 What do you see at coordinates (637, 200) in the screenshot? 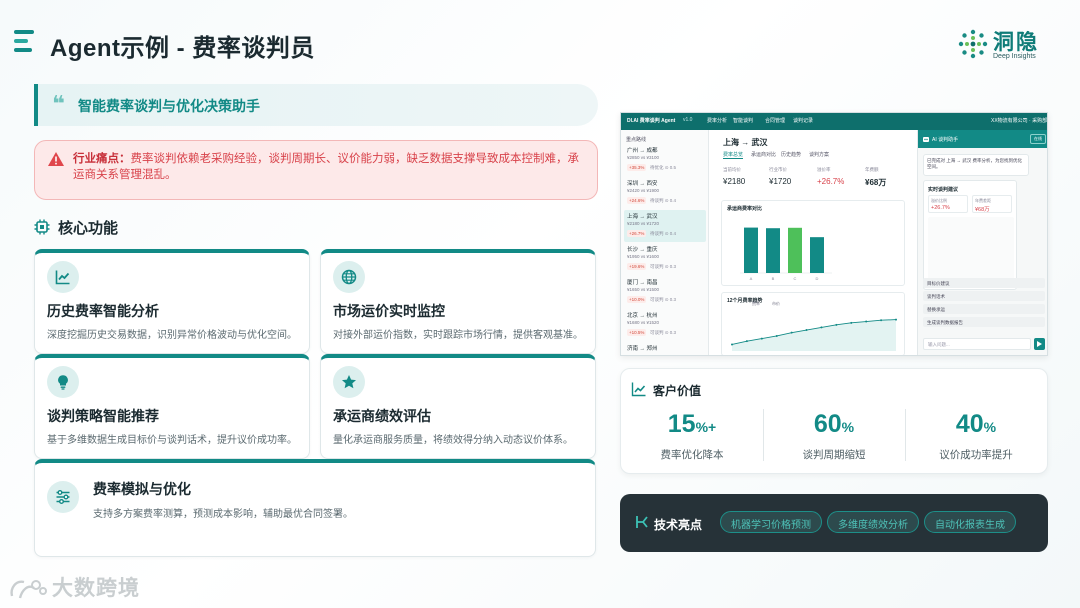
I see `route-pct-badge: +24.6%` at bounding box center [637, 200].